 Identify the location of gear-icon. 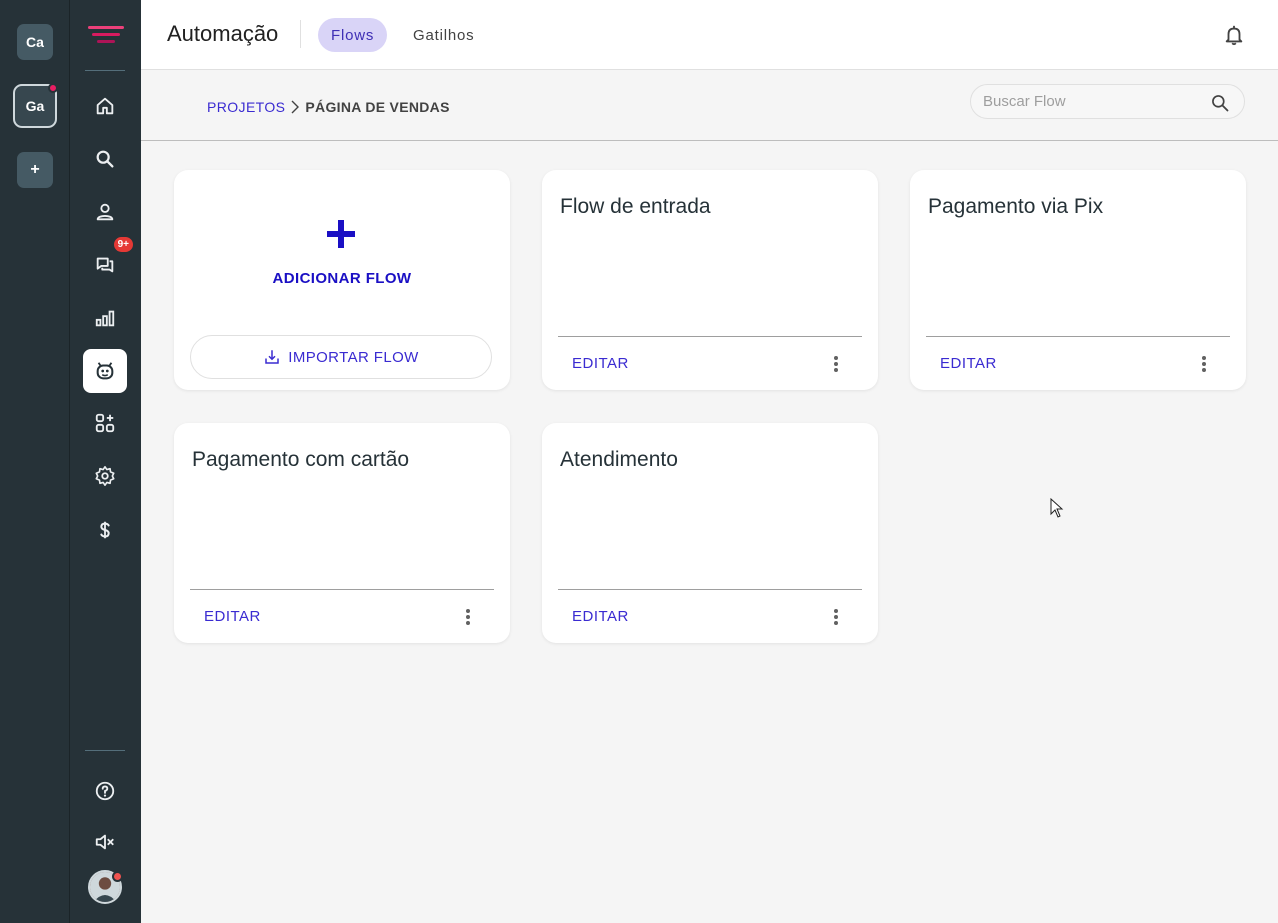
(105, 476).